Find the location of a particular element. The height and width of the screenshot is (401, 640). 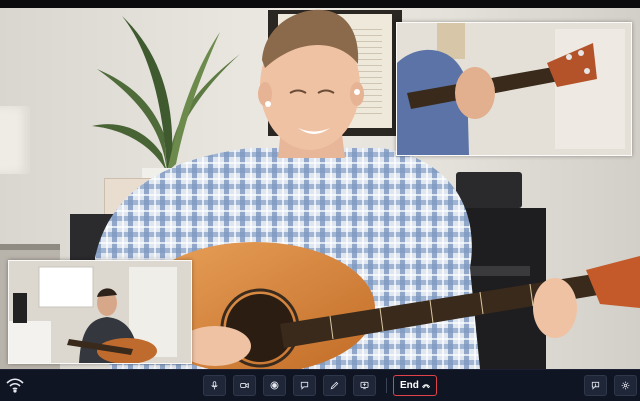

feedback-button is located at coordinates (595, 385).